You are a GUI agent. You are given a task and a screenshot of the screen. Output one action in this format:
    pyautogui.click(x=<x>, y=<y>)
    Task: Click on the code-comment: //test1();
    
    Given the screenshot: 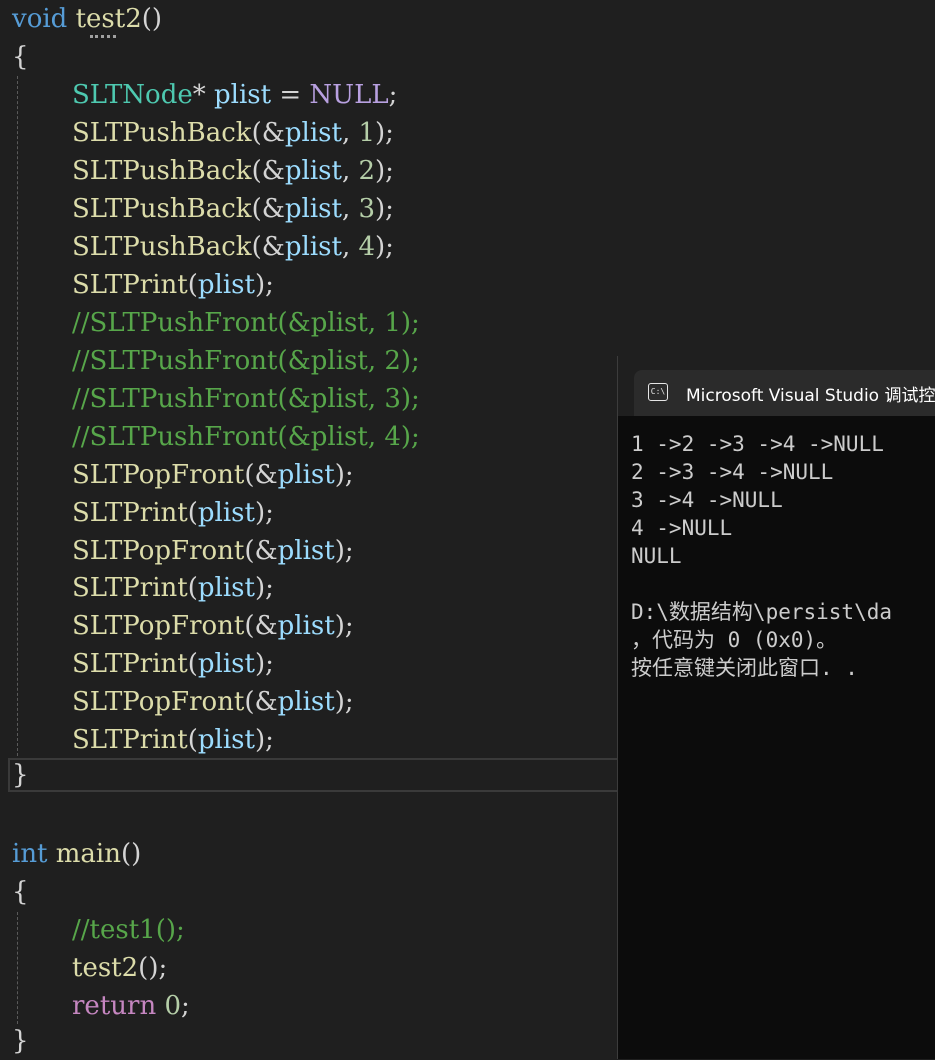 What is the action you would take?
    pyautogui.click(x=128, y=930)
    